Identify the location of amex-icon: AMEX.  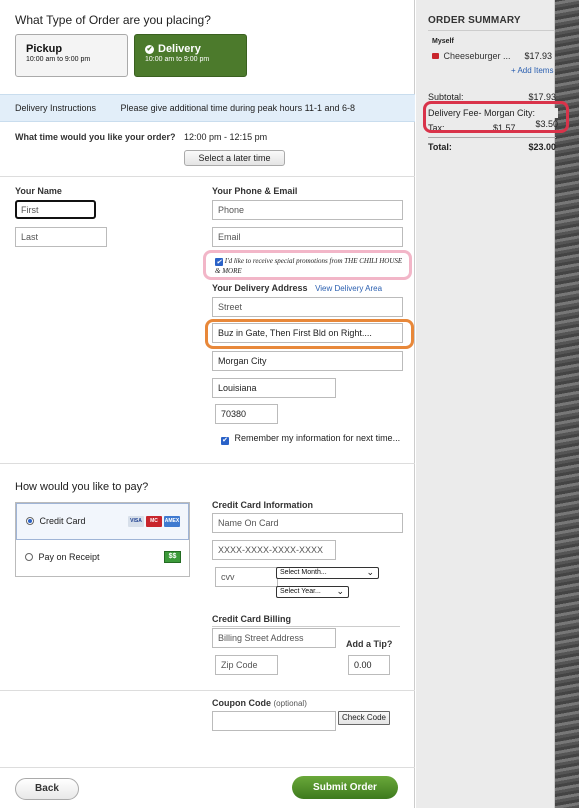
(172, 521).